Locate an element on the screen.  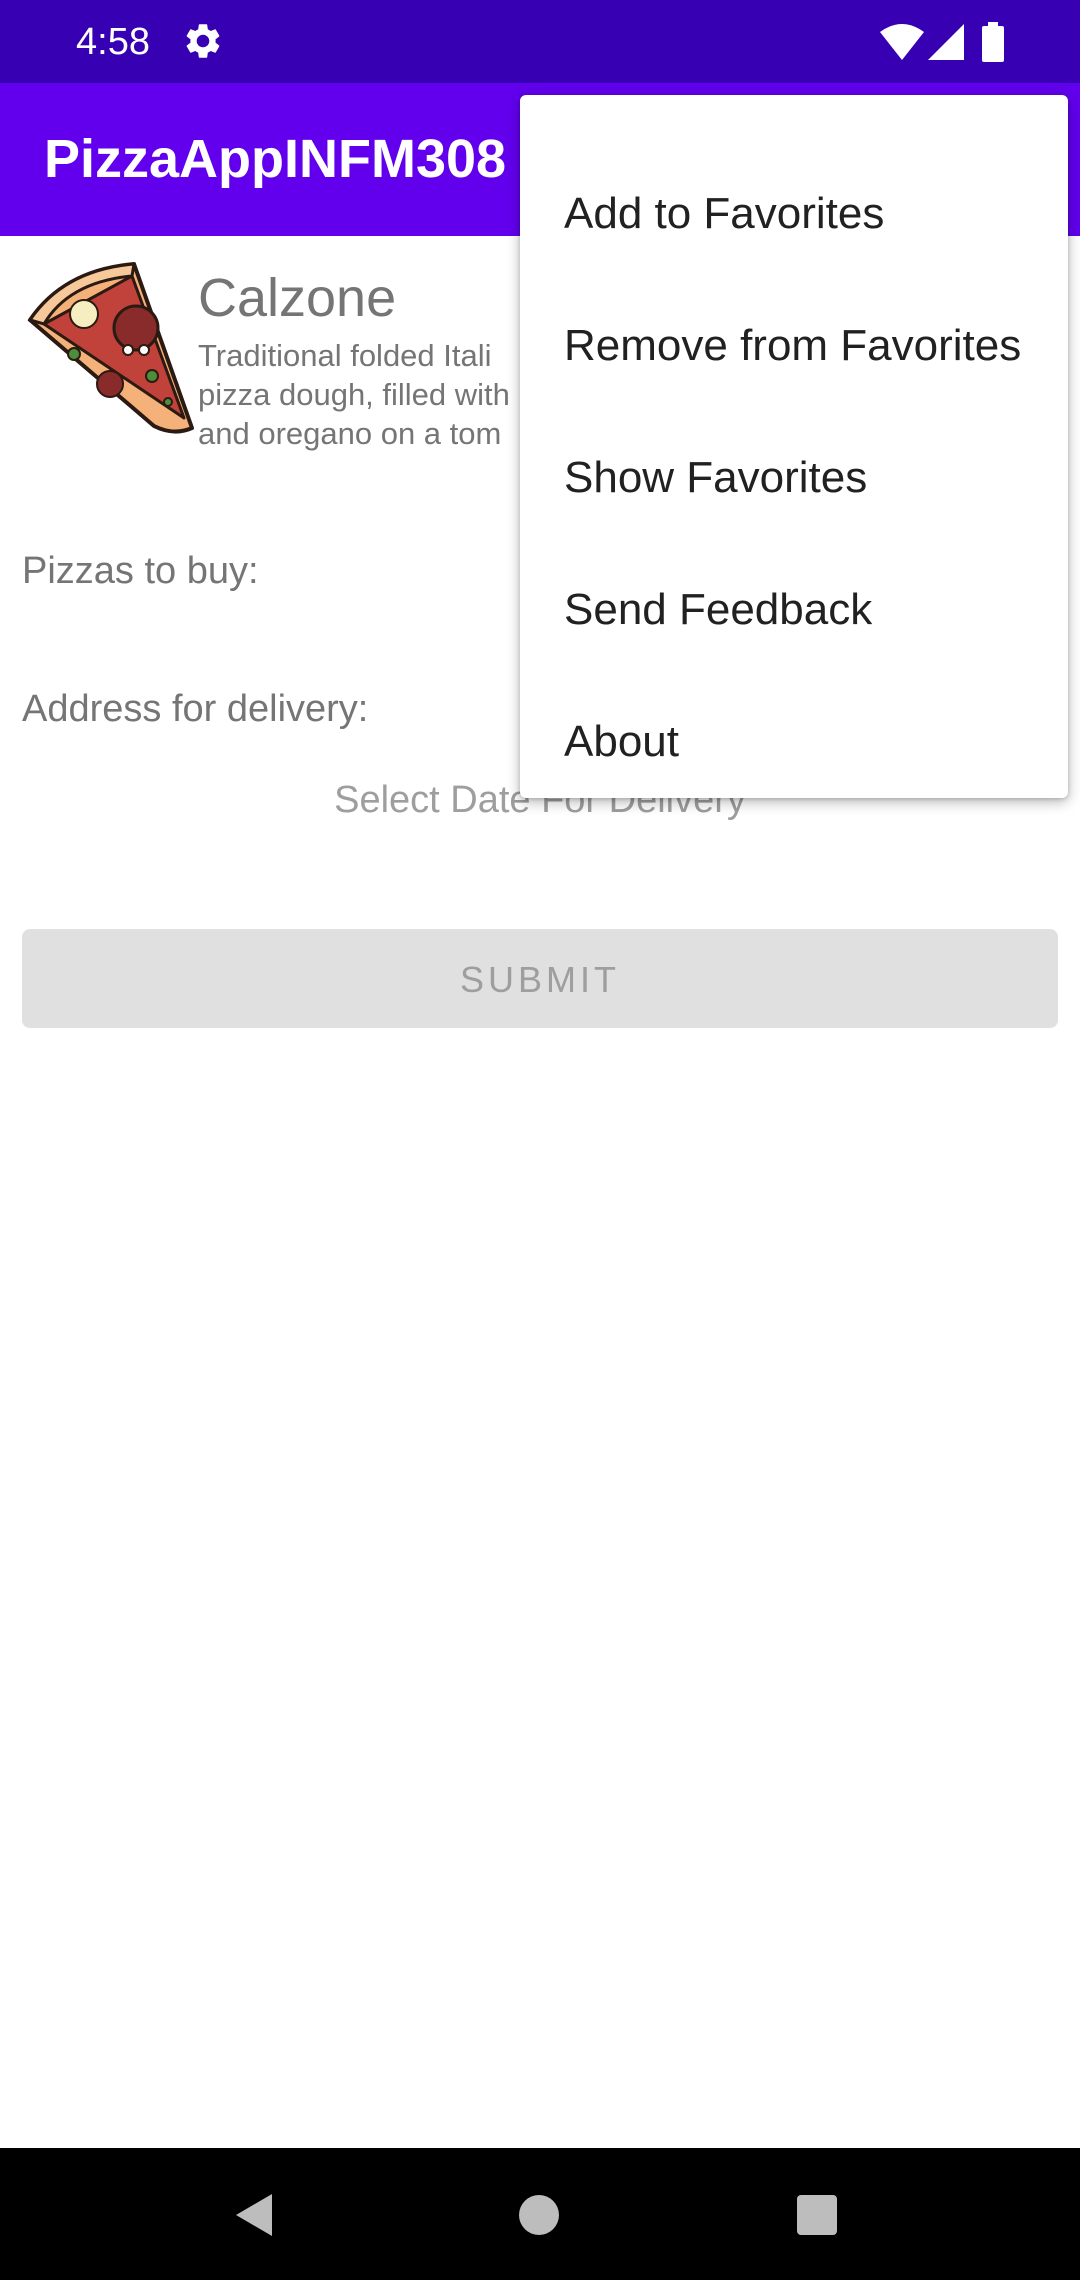
menu-item-send-feedback: Send Feedback is located at coordinates (794, 610).